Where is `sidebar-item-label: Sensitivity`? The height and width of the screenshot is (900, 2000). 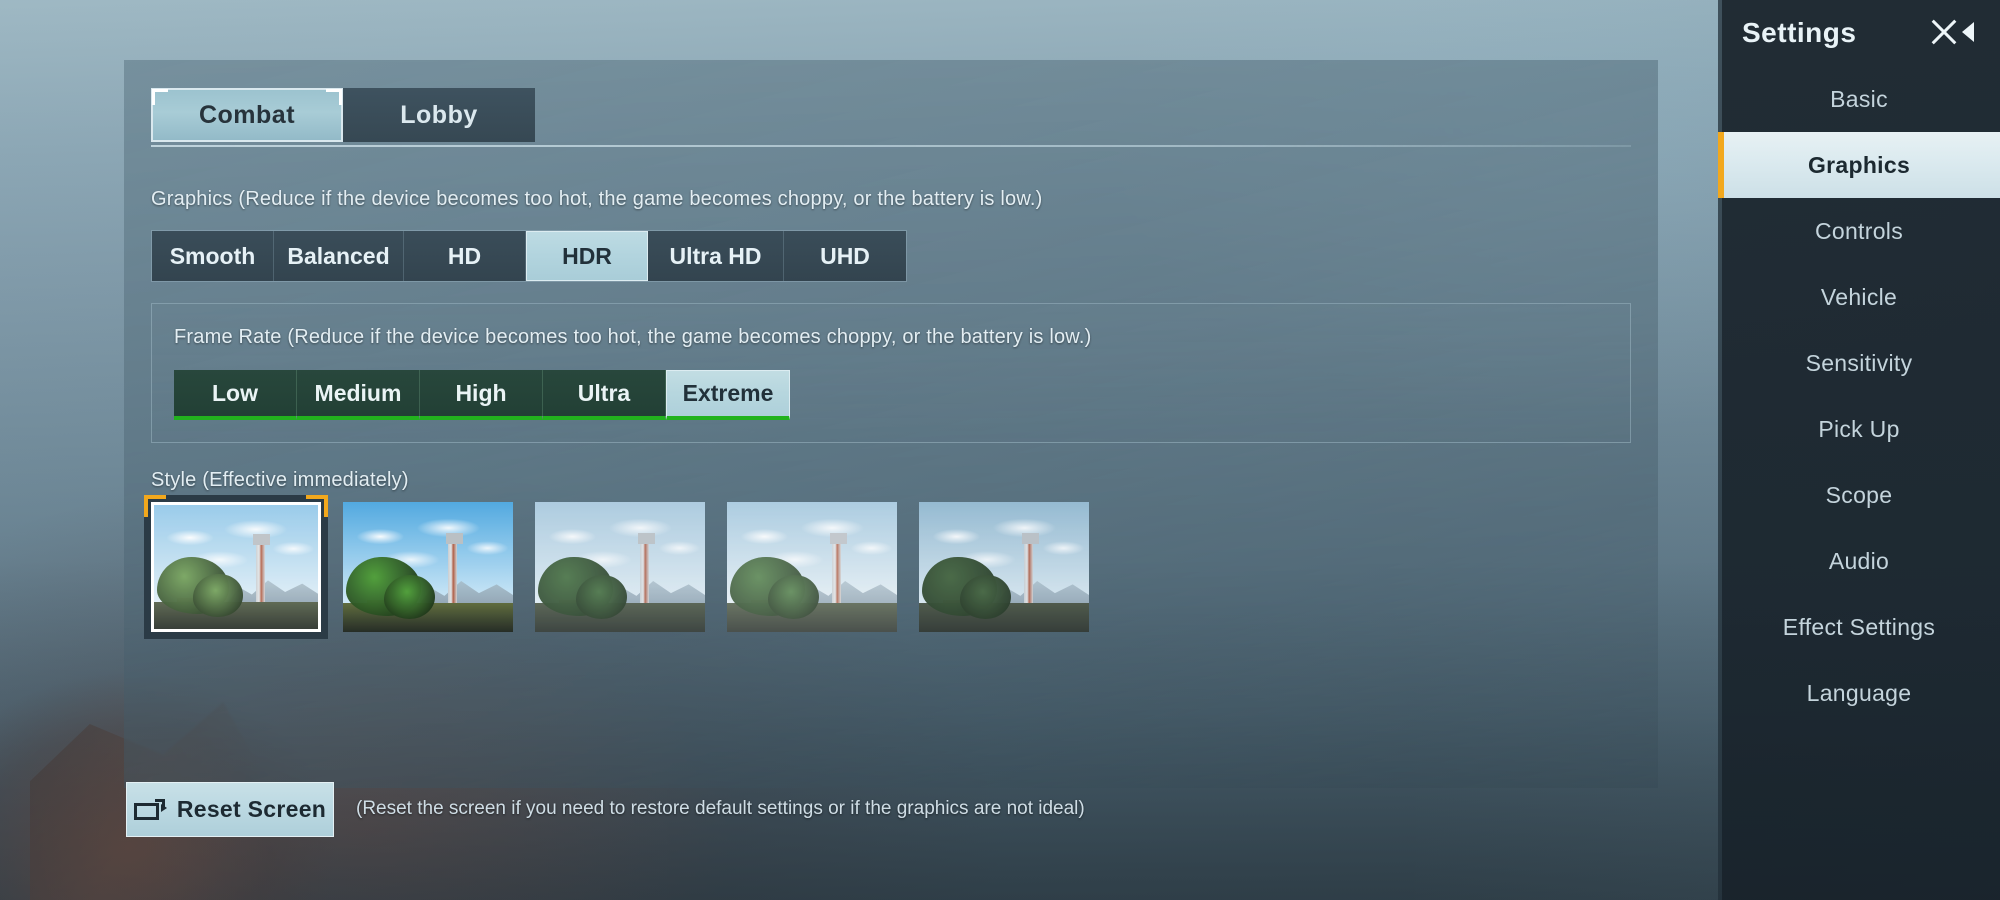
sidebar-item-label: Sensitivity is located at coordinates (1859, 362).